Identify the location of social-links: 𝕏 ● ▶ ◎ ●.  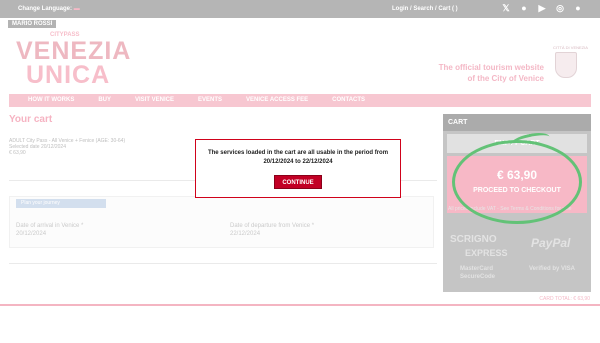
(542, 8).